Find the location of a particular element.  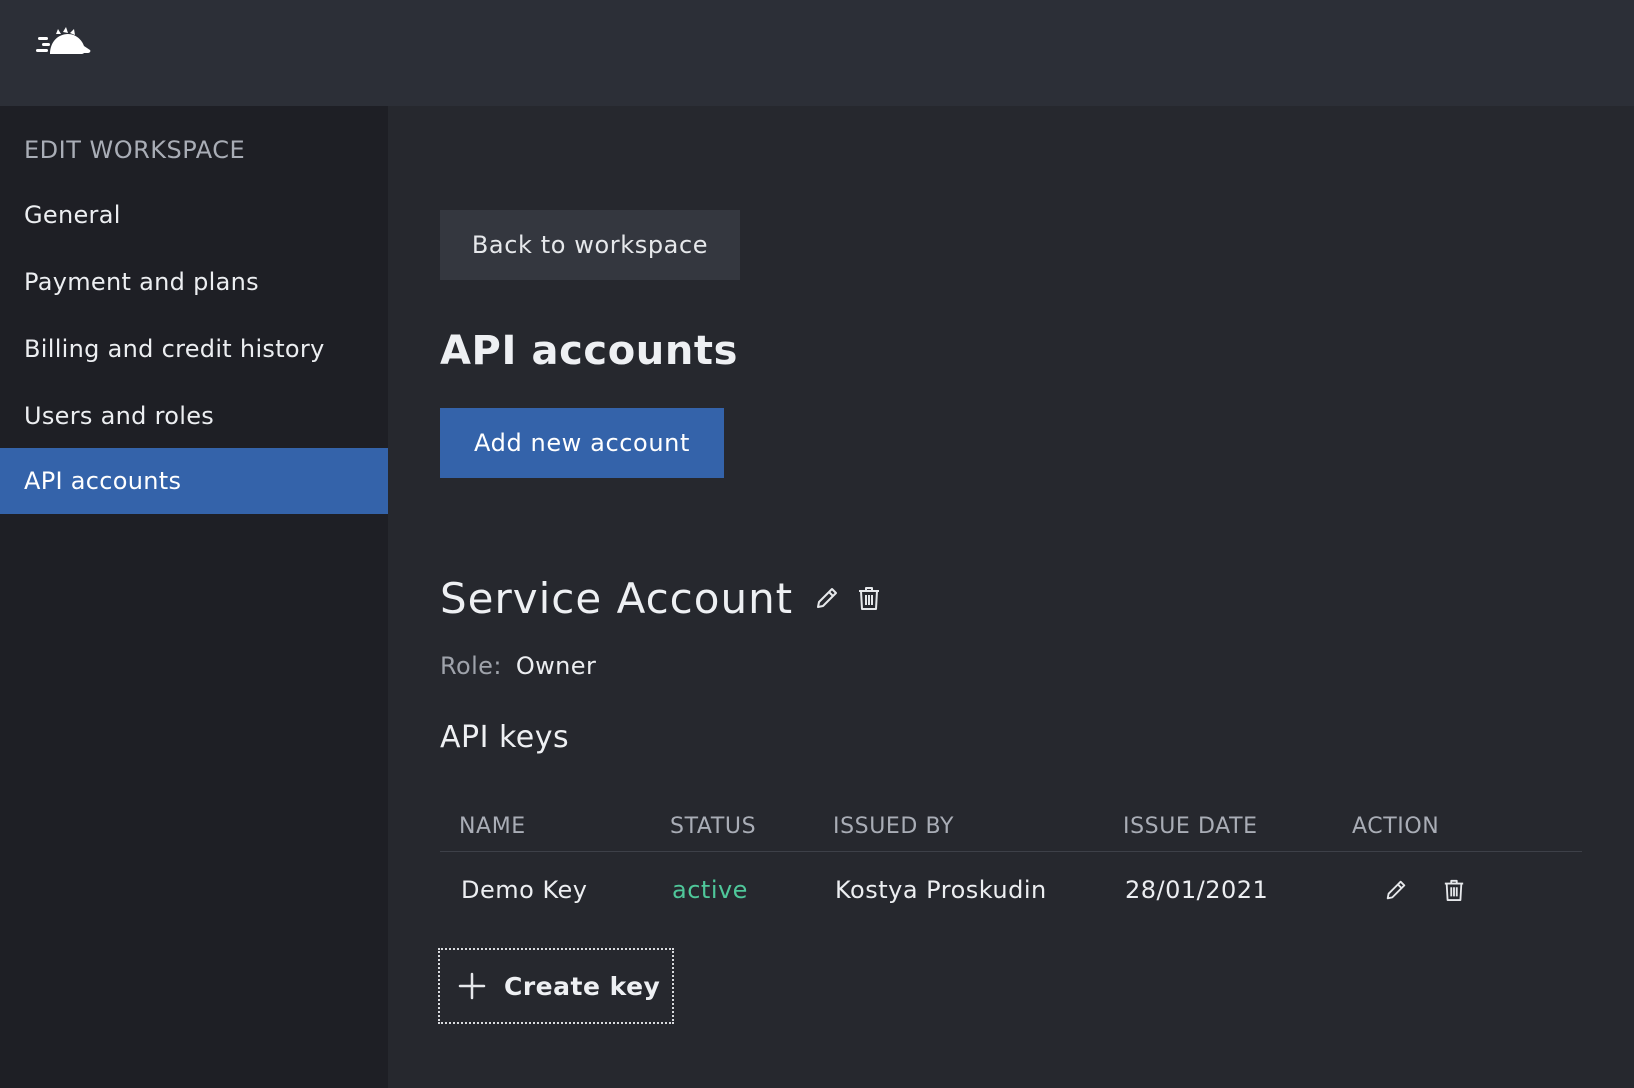

role-label: Role: is located at coordinates (471, 666).